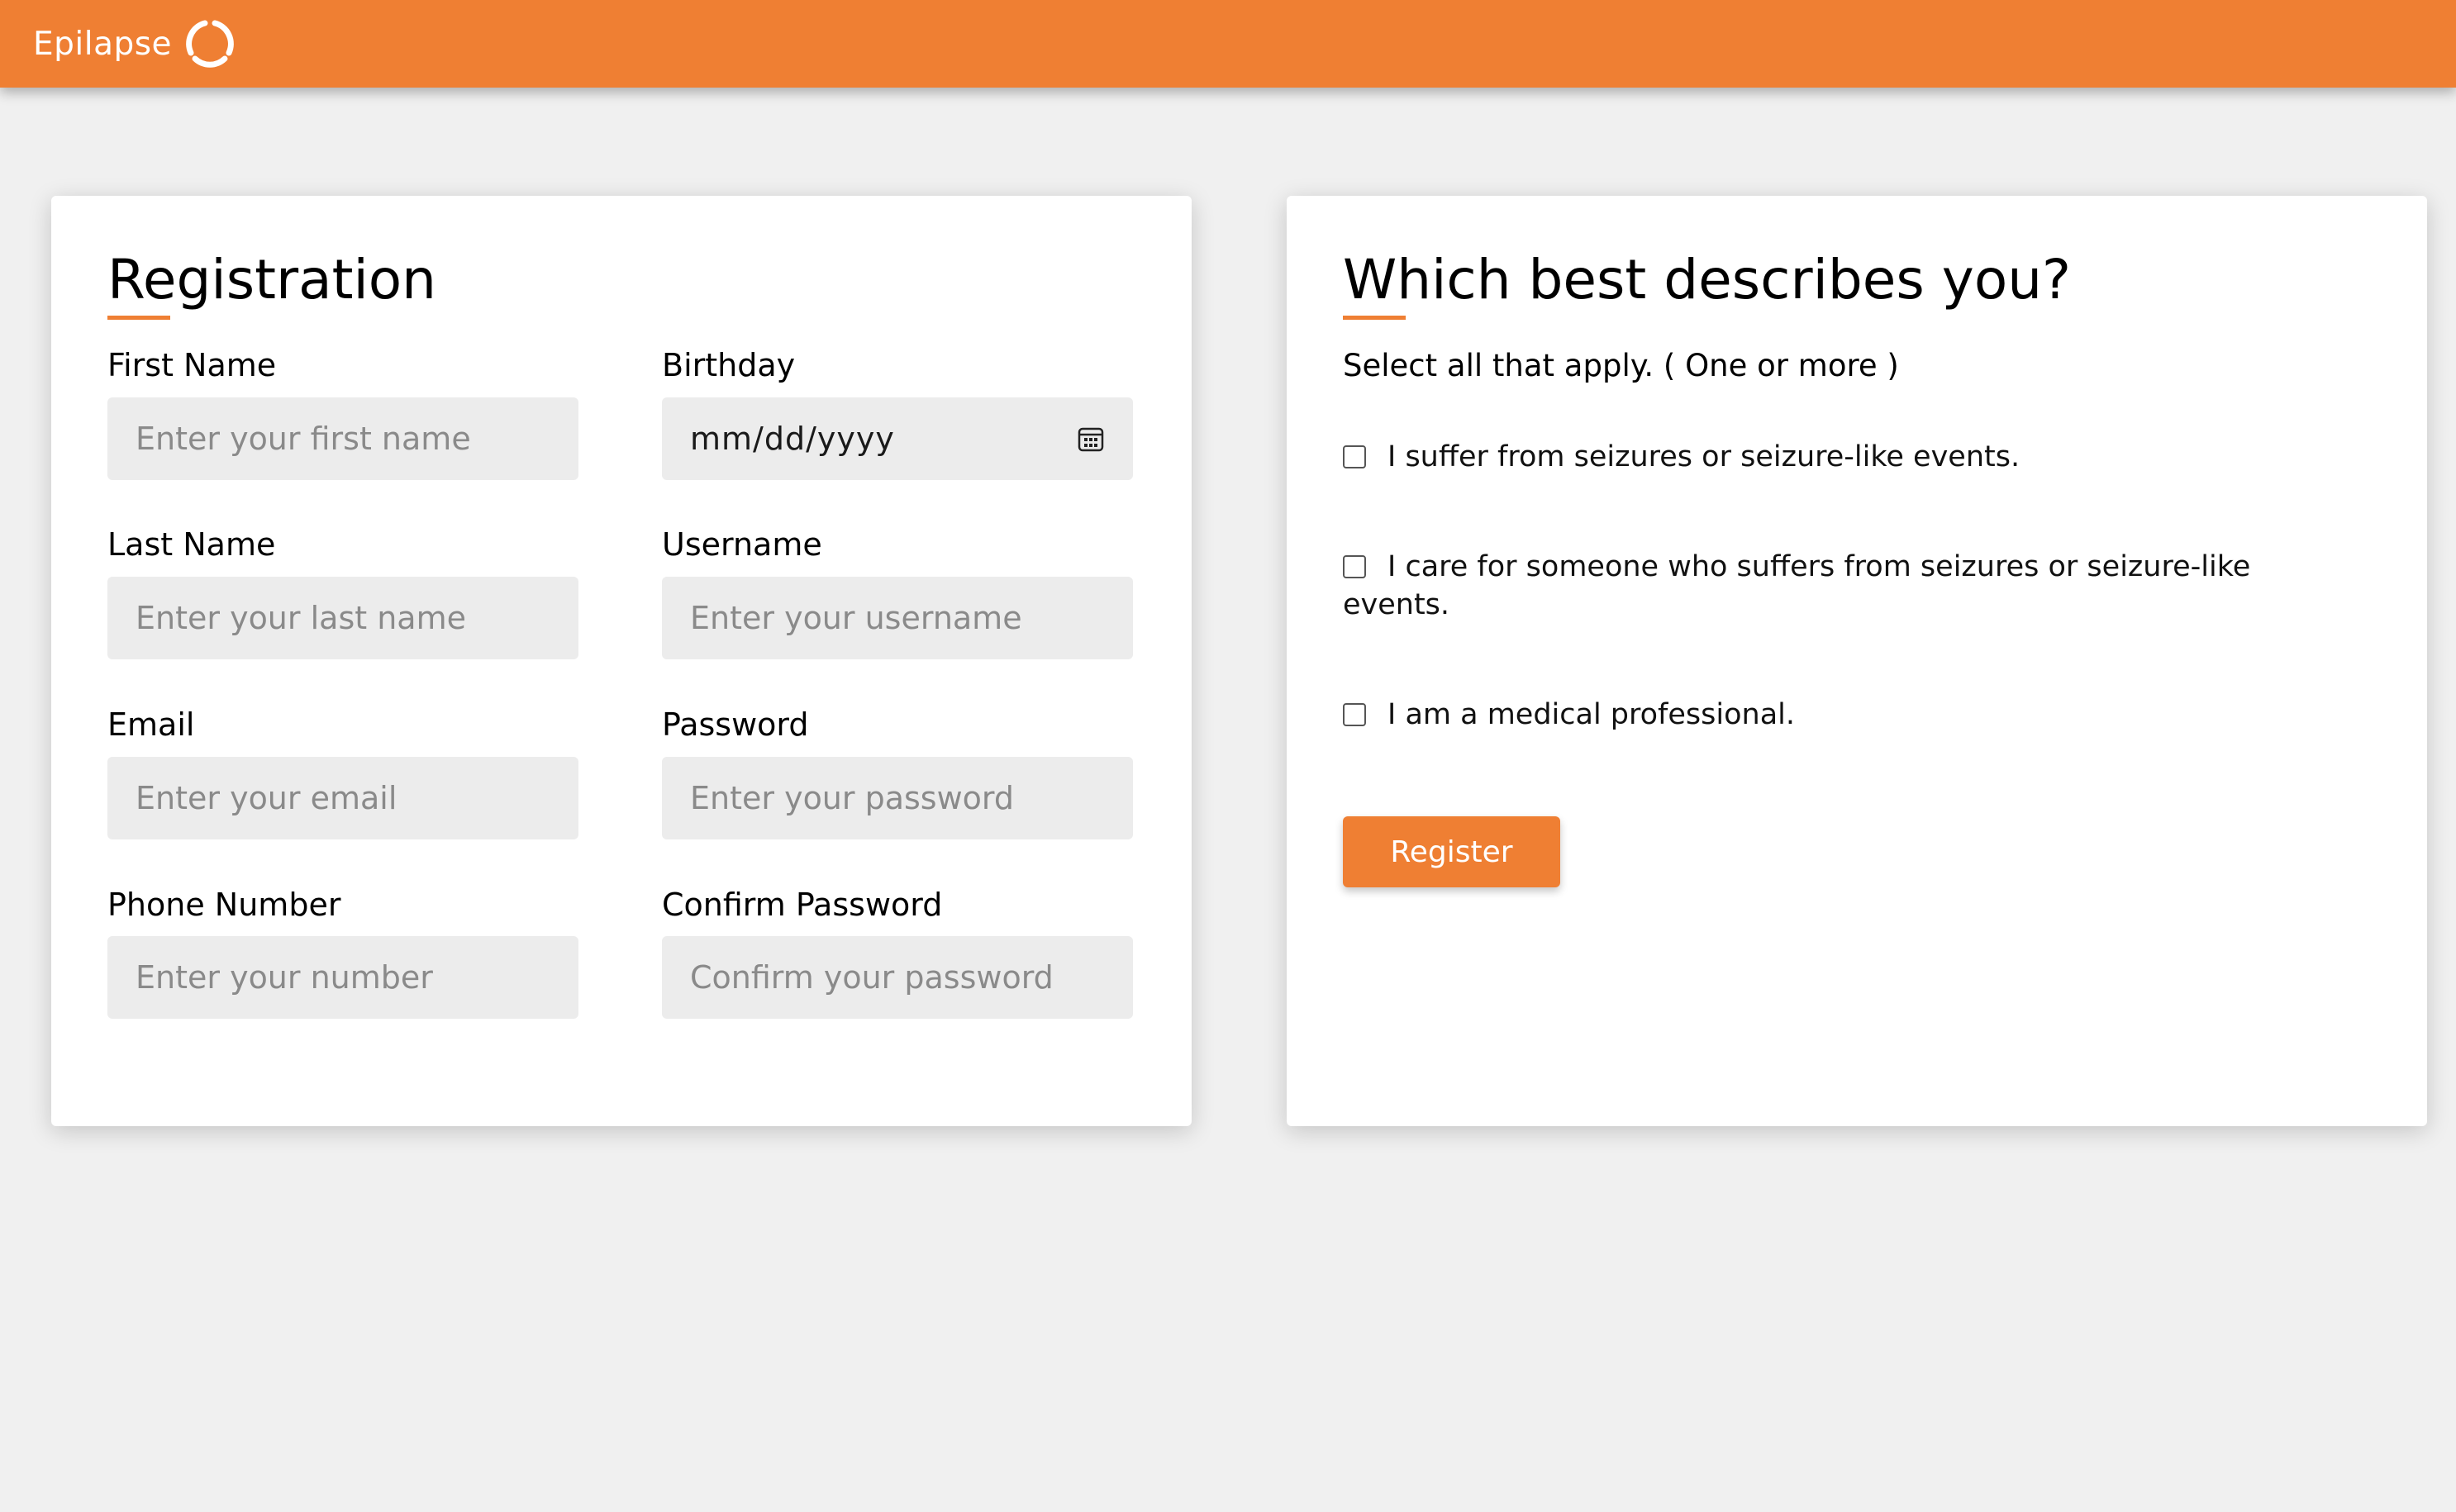 The image size is (2456, 1512). I want to click on top-bar: Epilapse, so click(1228, 44).